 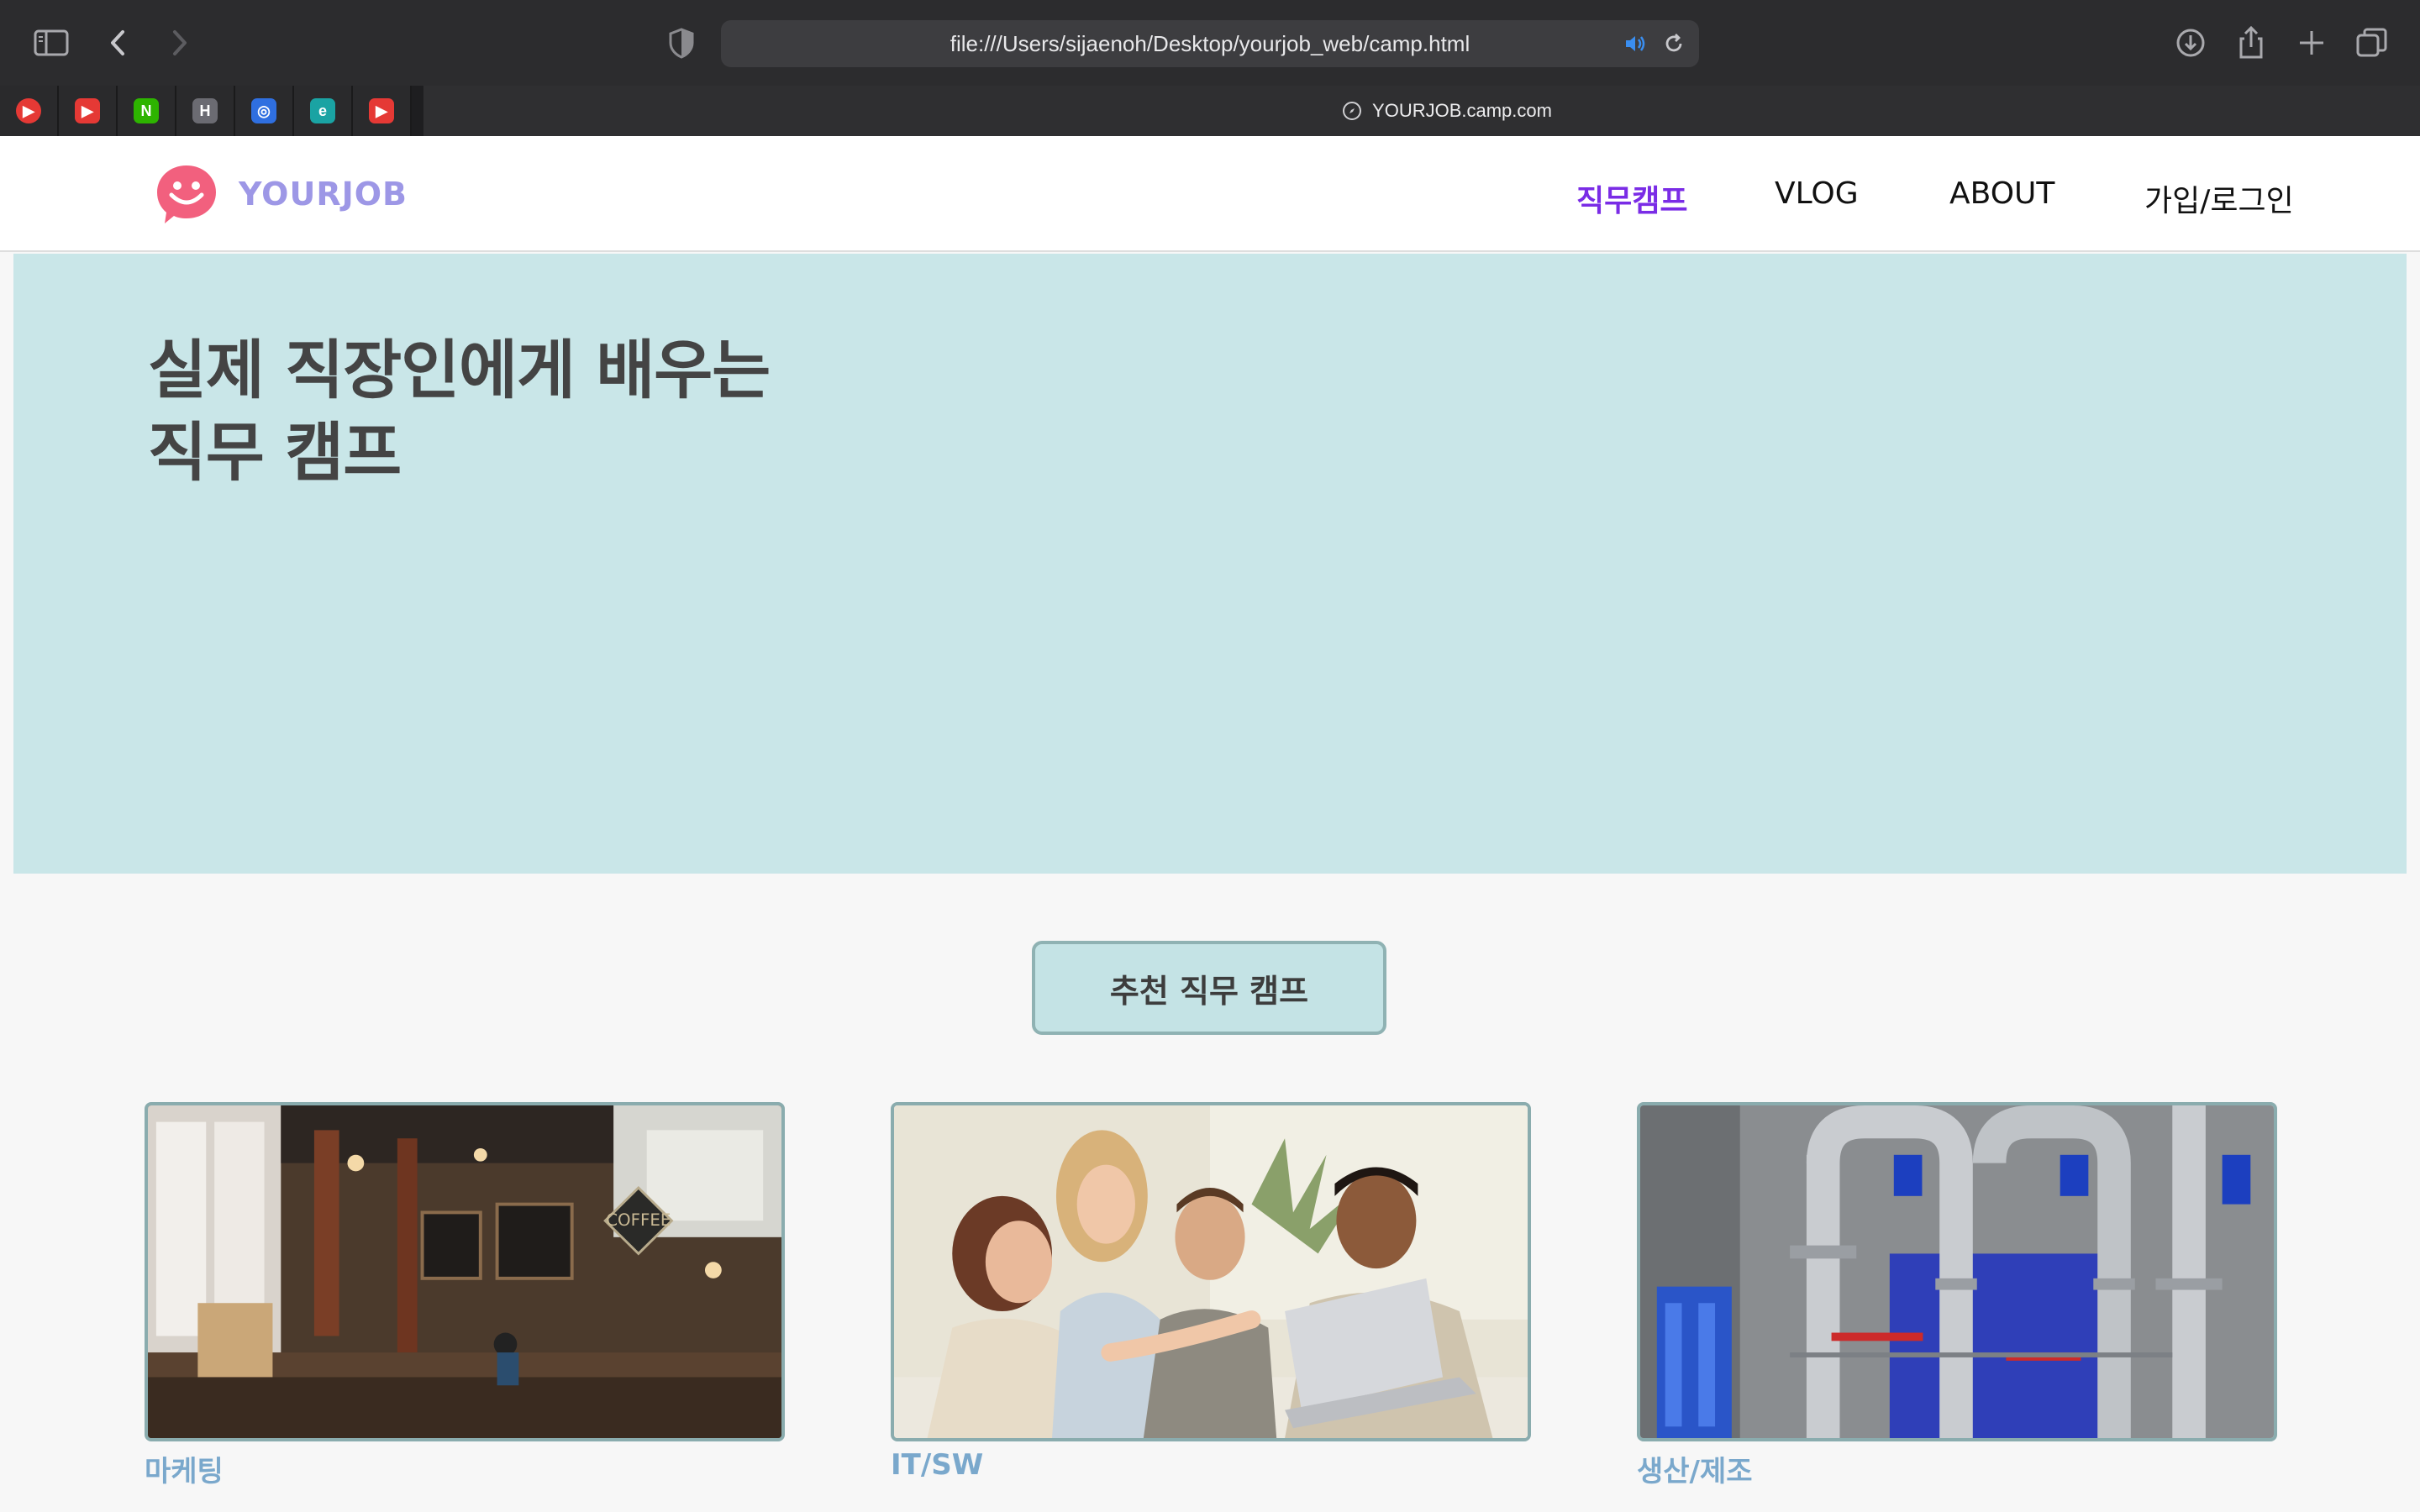 I want to click on card-label-itsw: IT/SW, so click(x=1211, y=1465).